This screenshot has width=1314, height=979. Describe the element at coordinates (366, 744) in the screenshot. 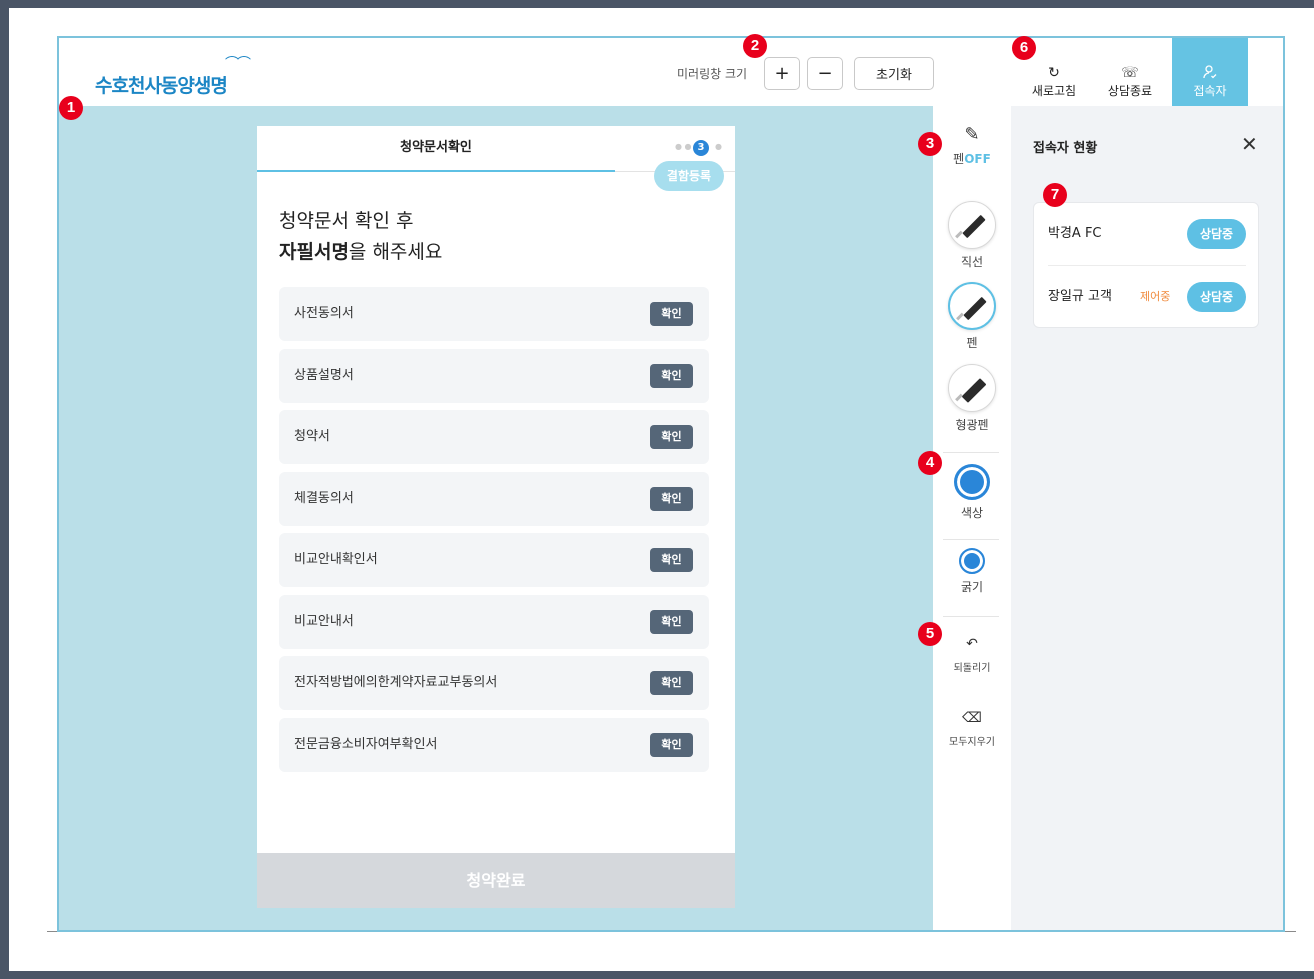

I see `document-name: 전문금융소비자여부확인서` at that location.